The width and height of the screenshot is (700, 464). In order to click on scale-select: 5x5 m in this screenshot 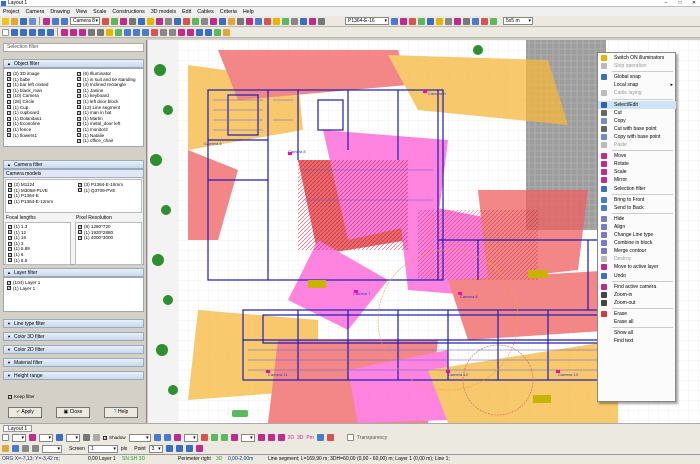, I will do `click(518, 21)`.